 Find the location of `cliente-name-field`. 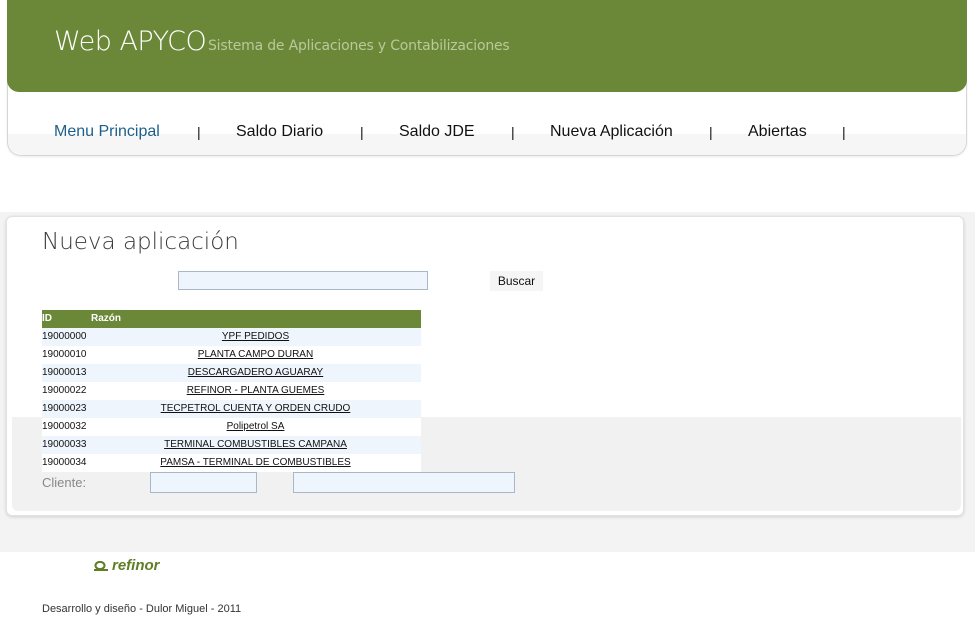

cliente-name-field is located at coordinates (404, 482).